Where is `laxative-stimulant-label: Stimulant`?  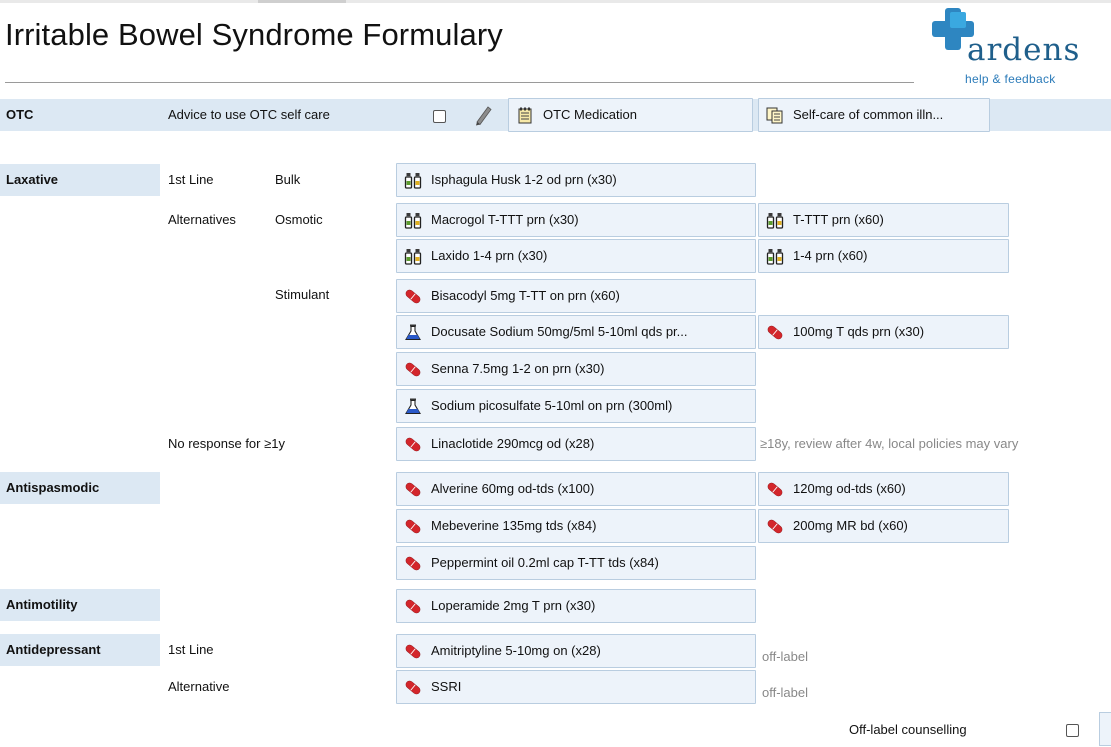
laxative-stimulant-label: Stimulant is located at coordinates (302, 294).